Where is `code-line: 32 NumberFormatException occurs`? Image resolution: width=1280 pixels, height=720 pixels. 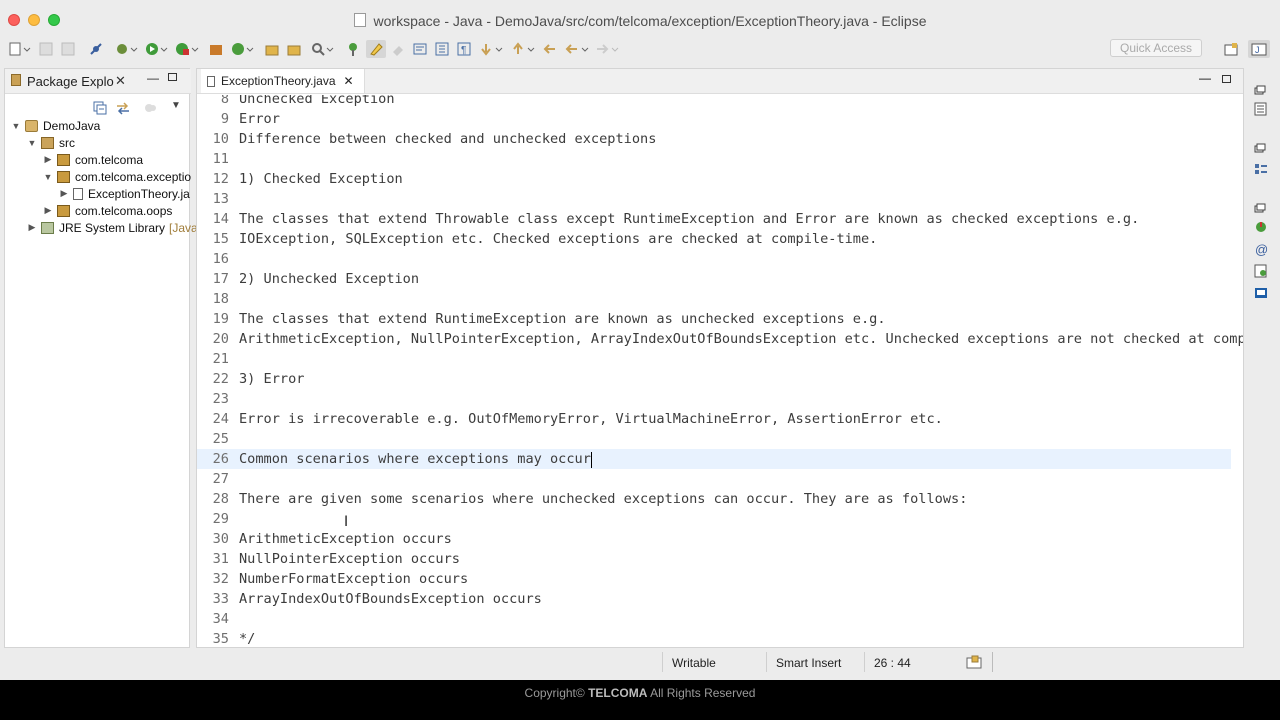 code-line: 32 NumberFormatException occurs is located at coordinates (714, 579).